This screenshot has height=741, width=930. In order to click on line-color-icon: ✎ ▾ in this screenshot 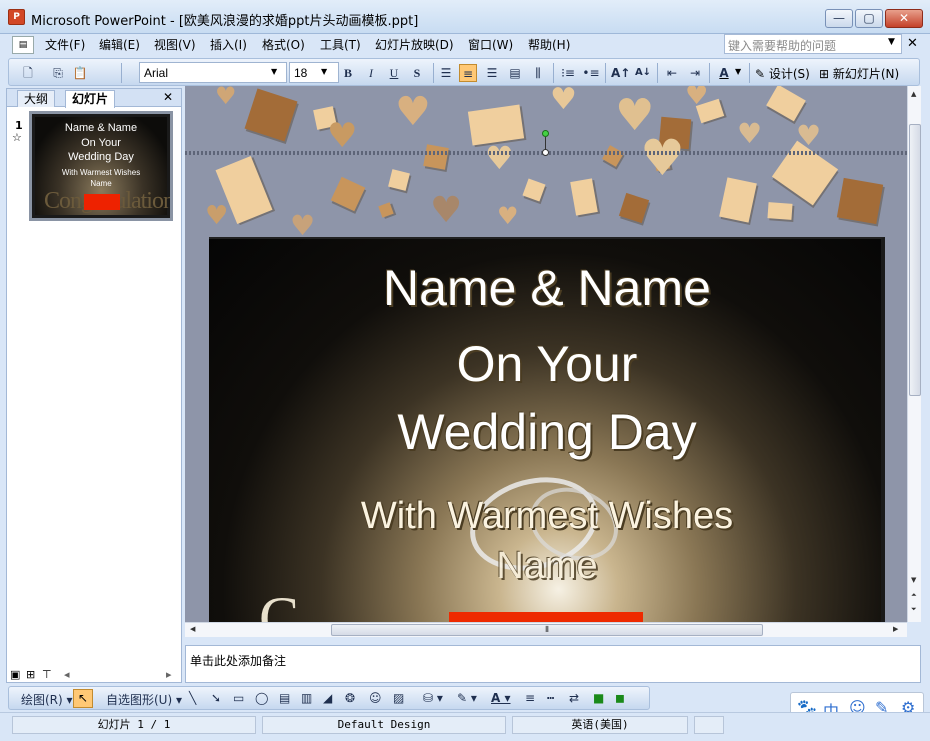, I will do `click(467, 698)`.